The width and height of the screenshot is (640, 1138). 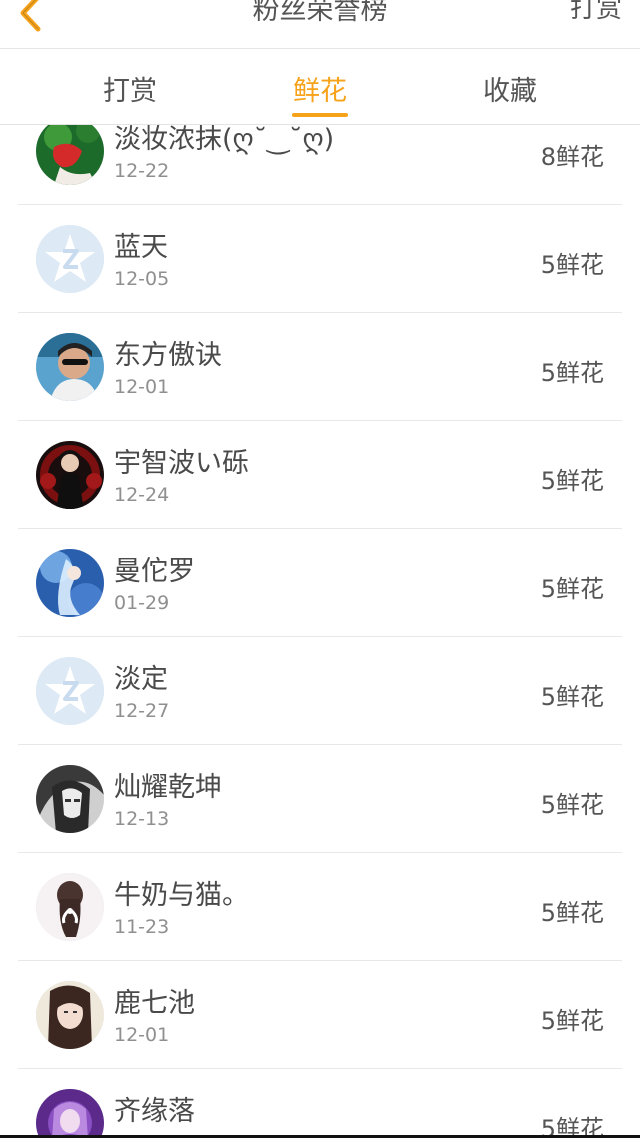 I want to click on tab-favorites: 收藏, so click(x=510, y=86).